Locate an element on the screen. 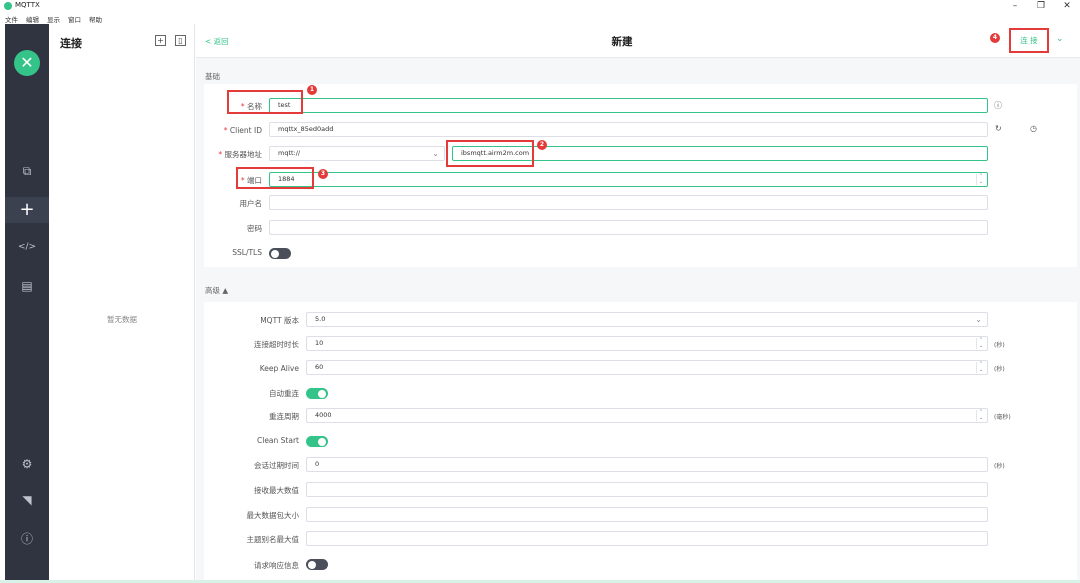 The width and height of the screenshot is (1080, 583). settings-icon: ⚙ is located at coordinates (27, 464).